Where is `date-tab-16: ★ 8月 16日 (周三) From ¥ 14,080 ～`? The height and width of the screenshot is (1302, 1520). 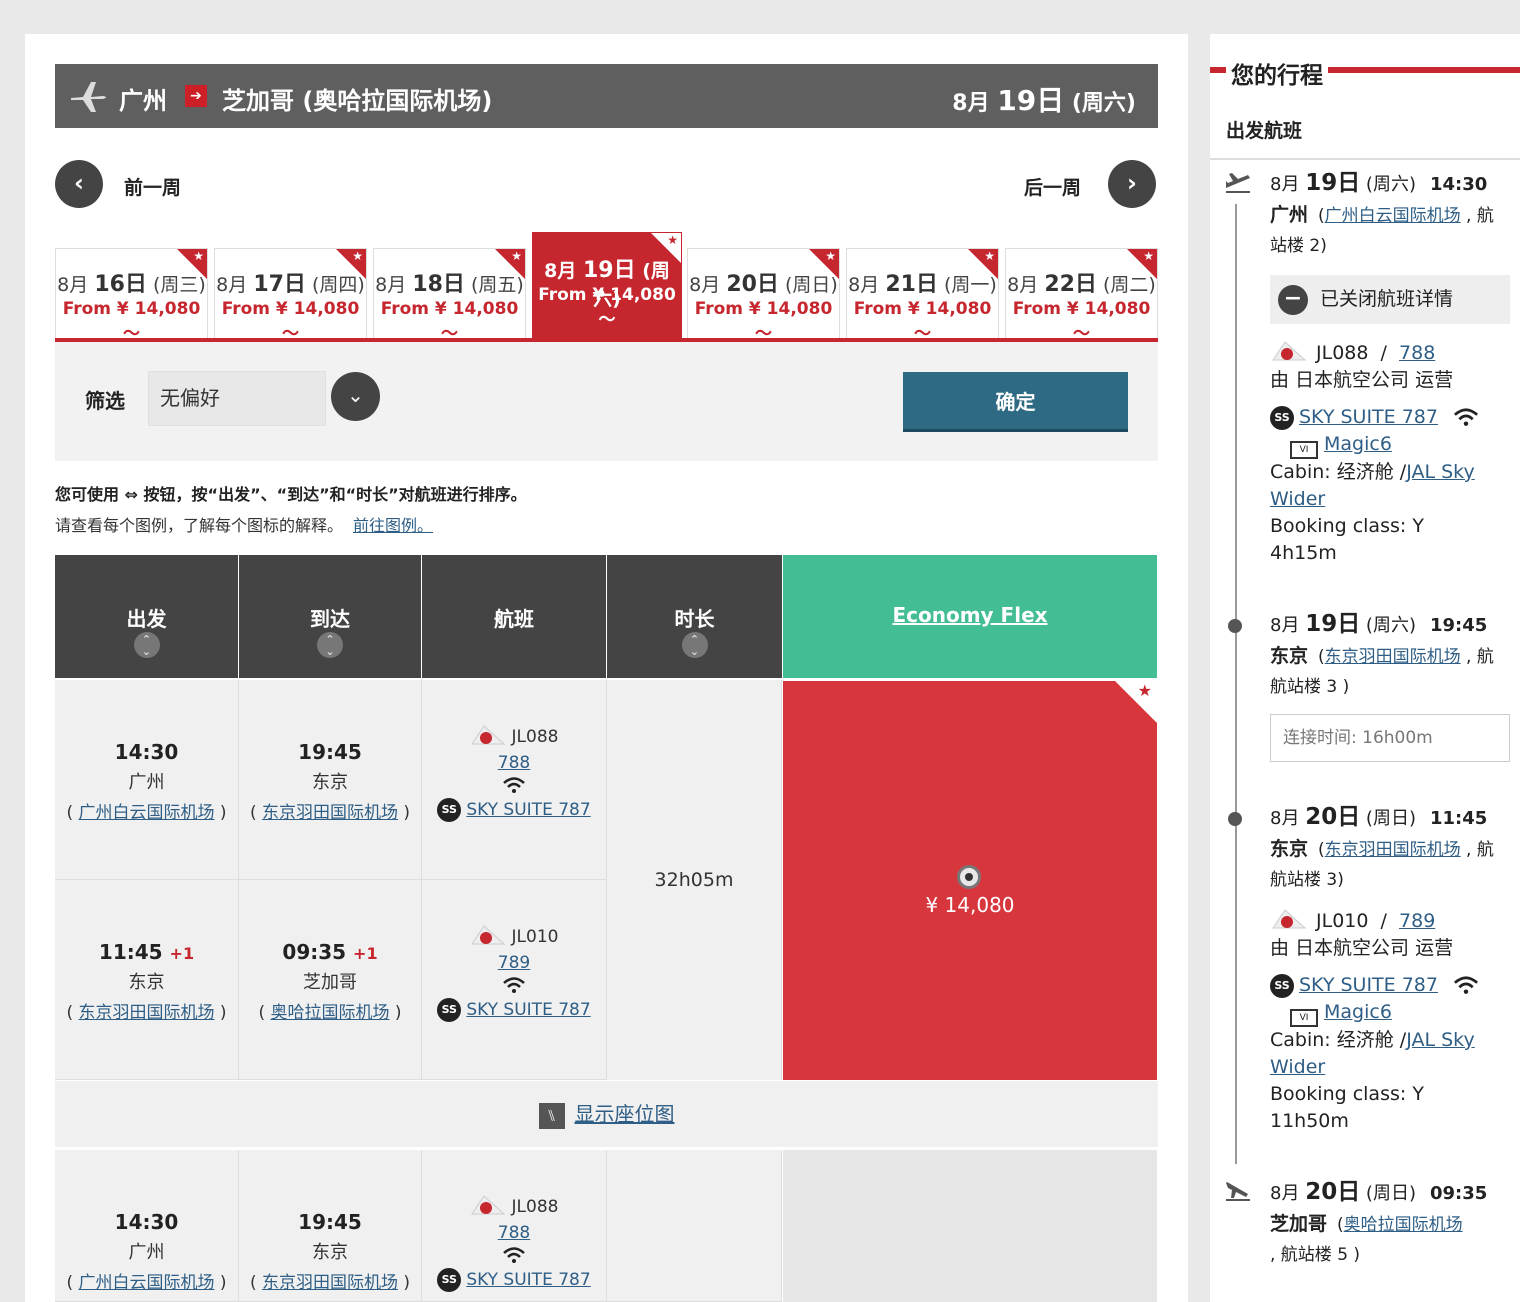 date-tab-16: ★ 8月 16日 (周三) From ¥ 14,080 ～ is located at coordinates (131, 293).